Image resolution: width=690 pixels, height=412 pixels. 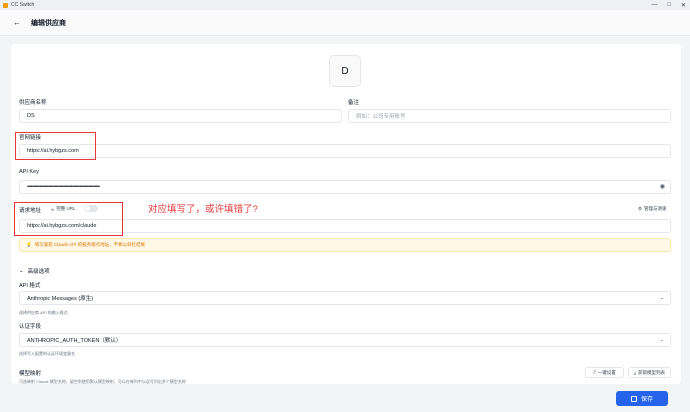 What do you see at coordinates (635, 372) in the screenshot?
I see `download-icon: ⤓` at bounding box center [635, 372].